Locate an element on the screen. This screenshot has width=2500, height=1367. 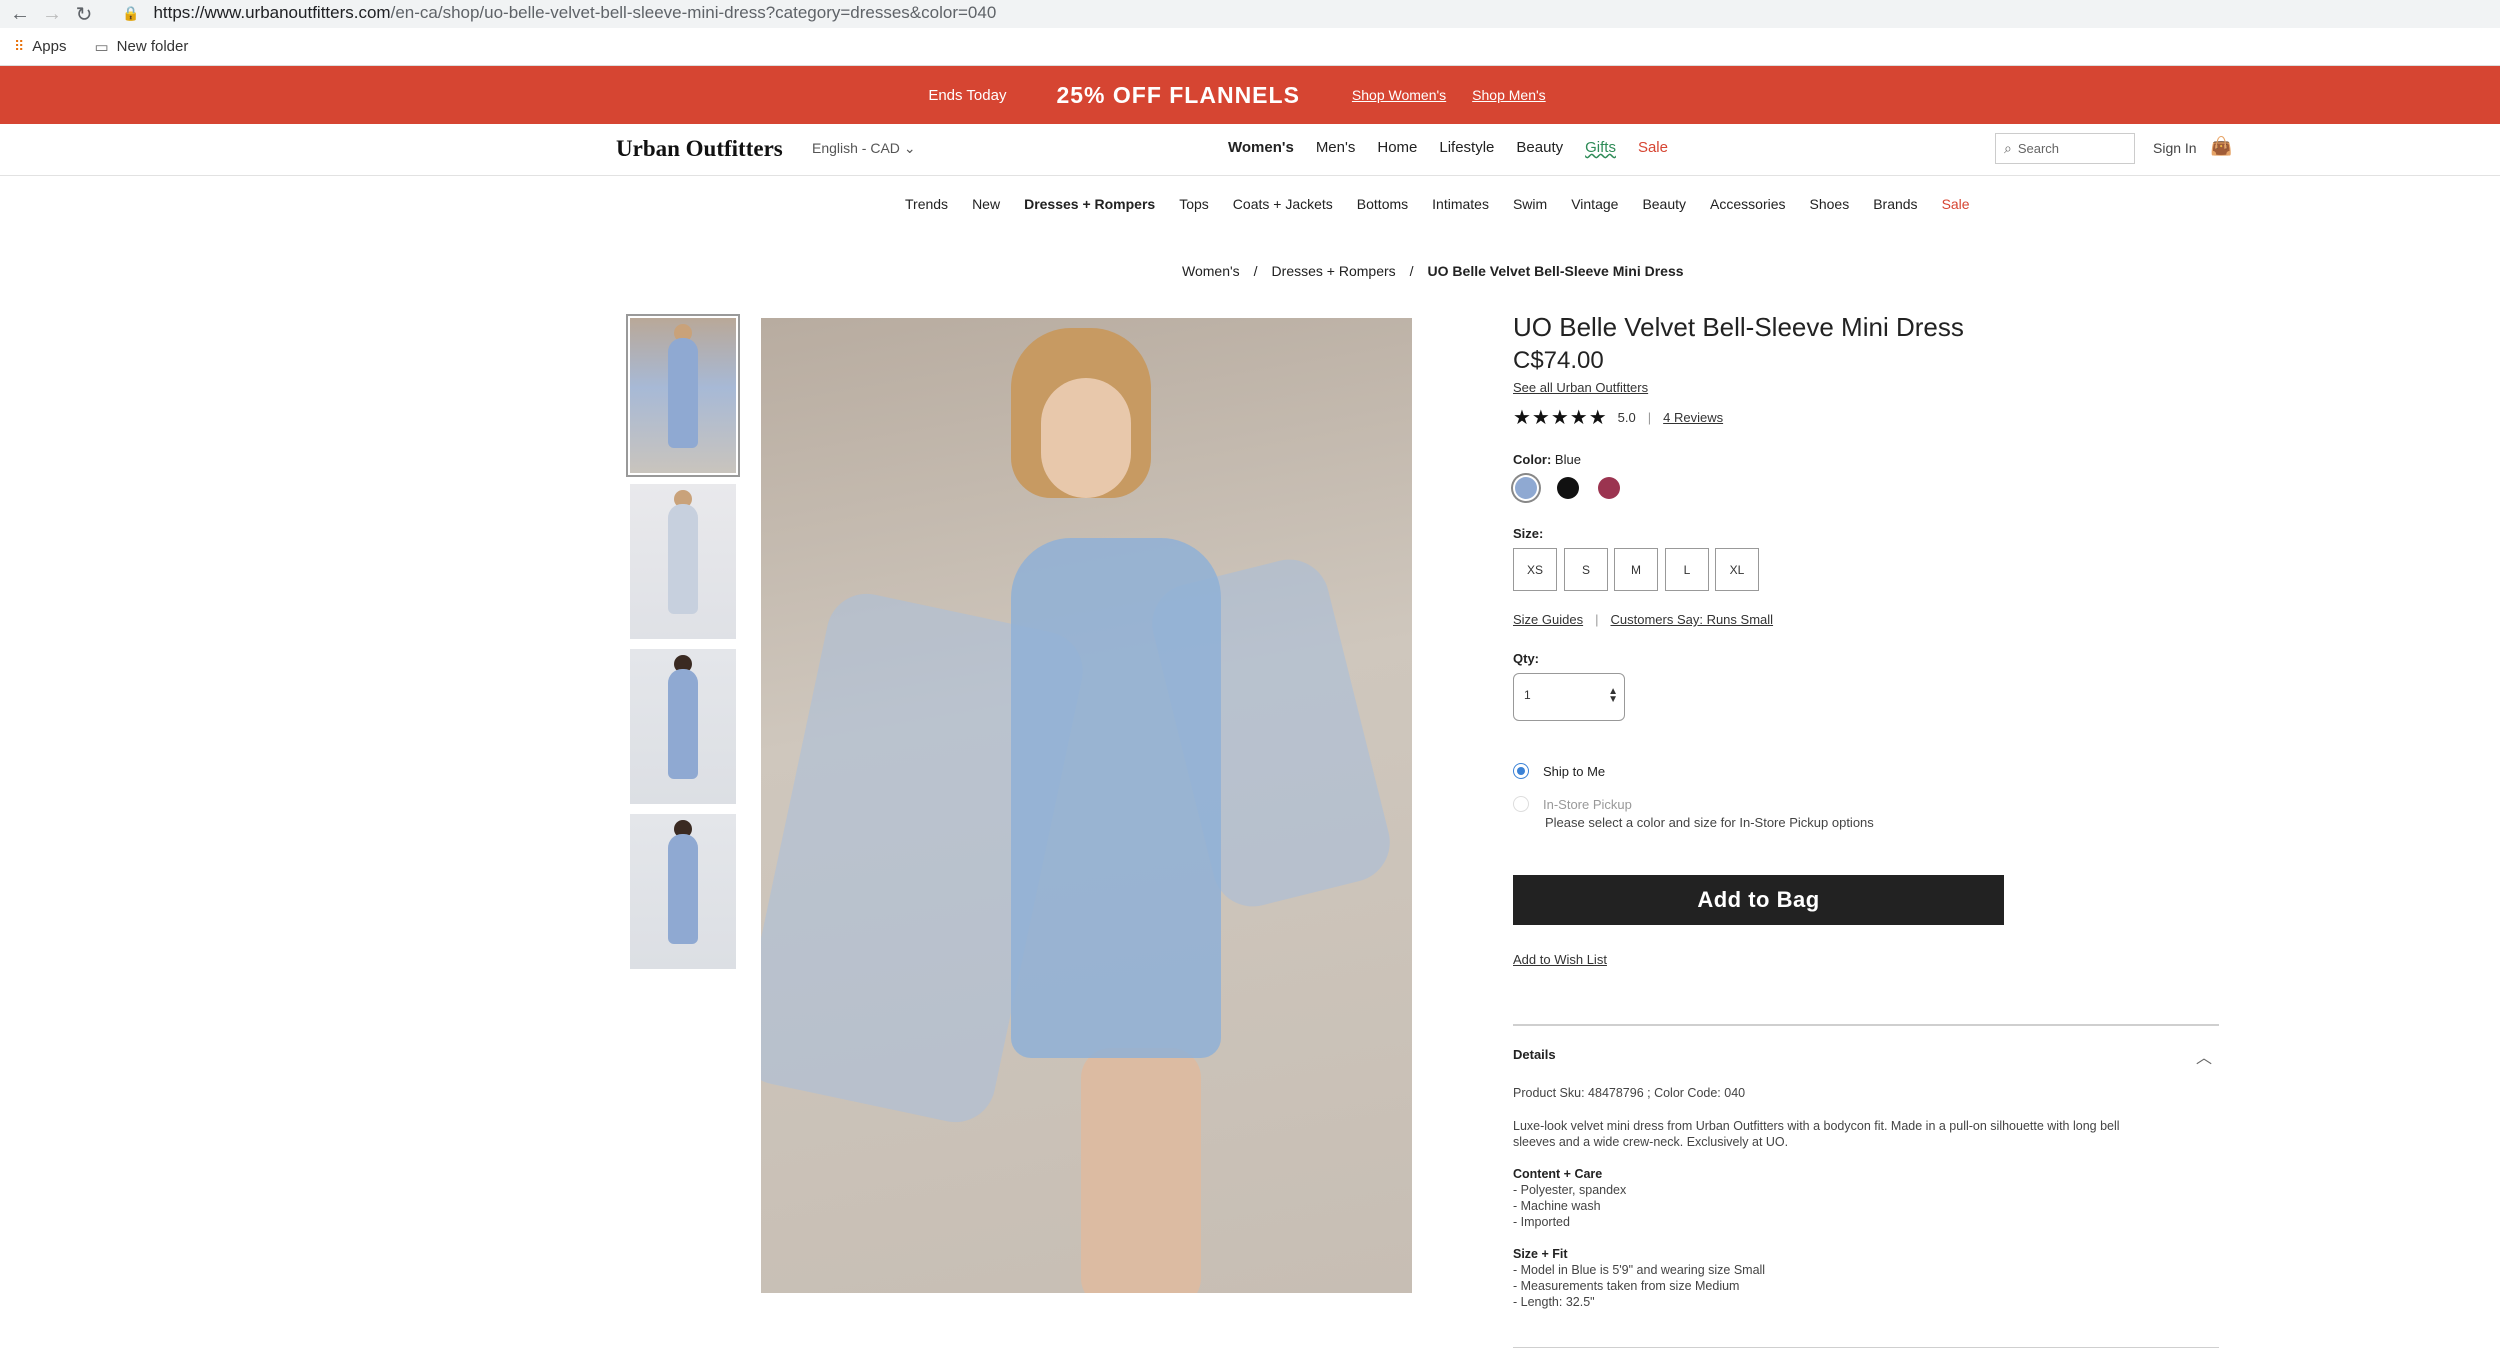
color-swatch-black is located at coordinates (1568, 488).